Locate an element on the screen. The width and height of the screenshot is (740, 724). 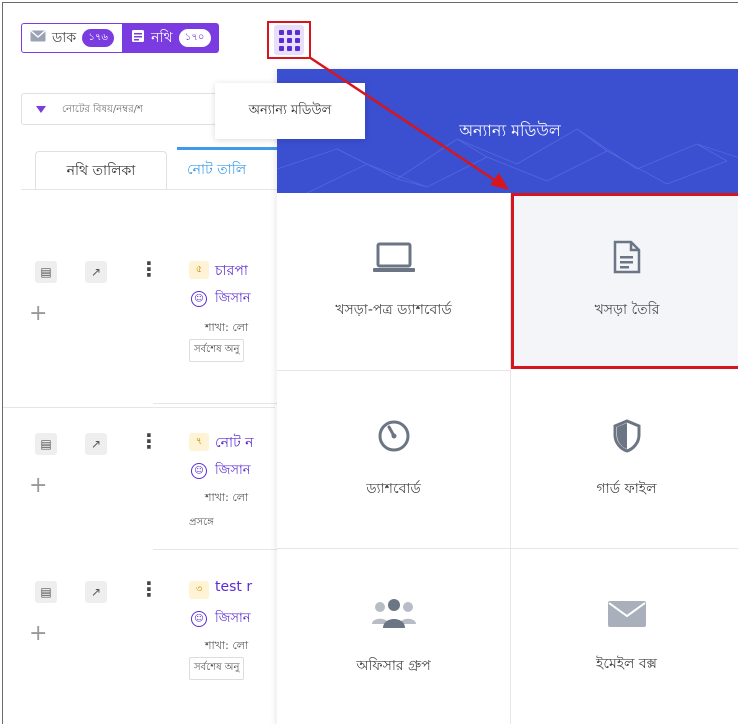
apps-grid-icon is located at coordinates (289, 40).